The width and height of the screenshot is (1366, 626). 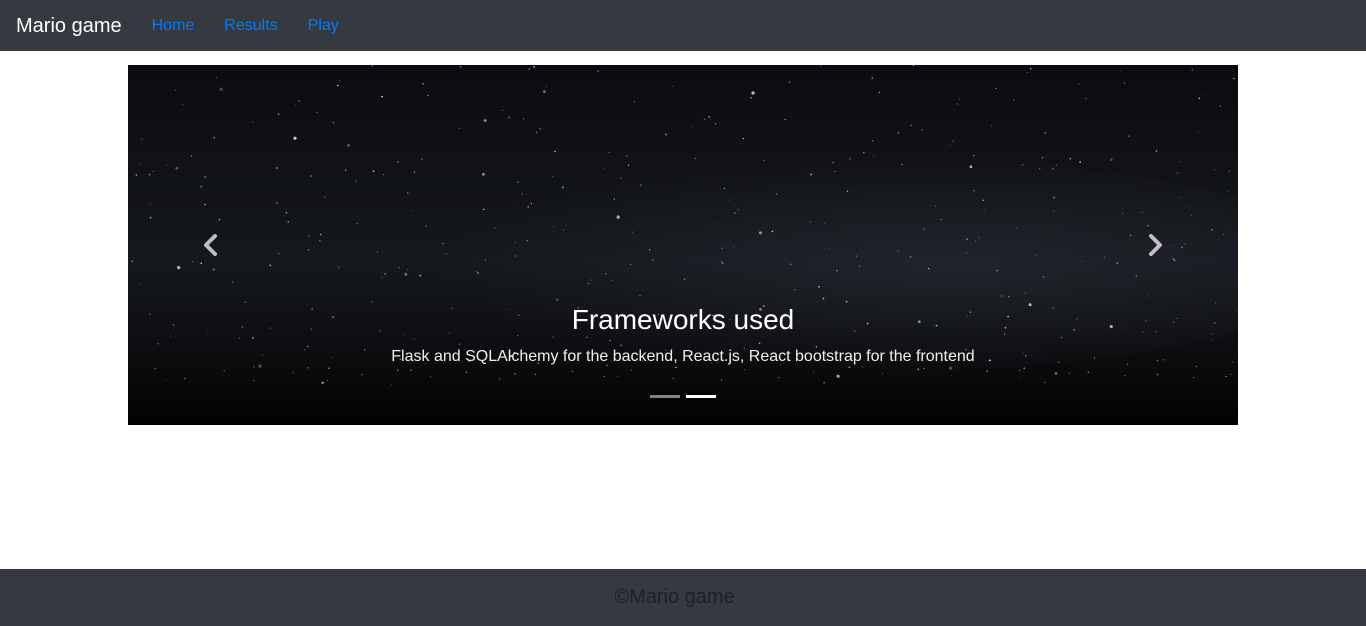 What do you see at coordinates (69, 26) in the screenshot?
I see `brand-title: Mario game` at bounding box center [69, 26].